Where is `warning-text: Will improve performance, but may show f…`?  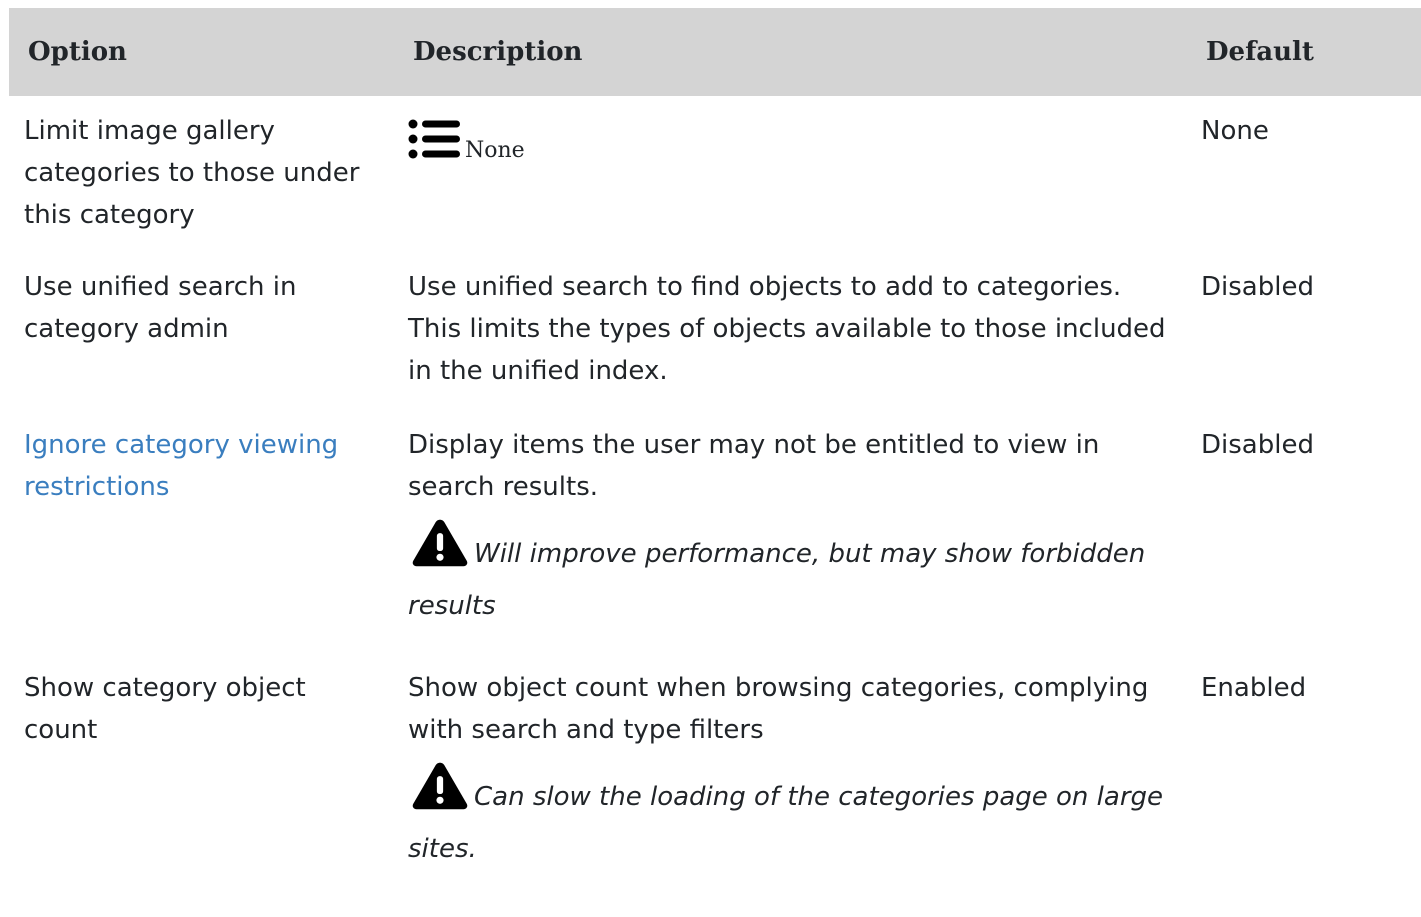
warning-text: Will improve performance, but may show f… is located at coordinates (777, 580).